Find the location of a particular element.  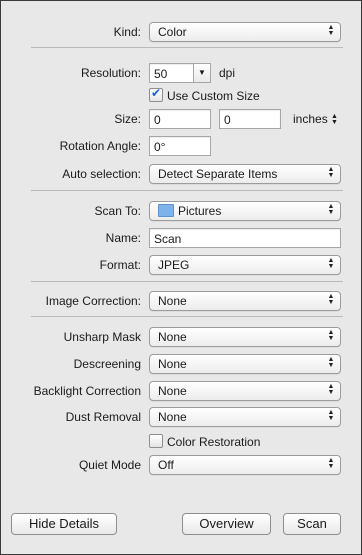

custom-size-label: Use Custom Size is located at coordinates (213, 96).